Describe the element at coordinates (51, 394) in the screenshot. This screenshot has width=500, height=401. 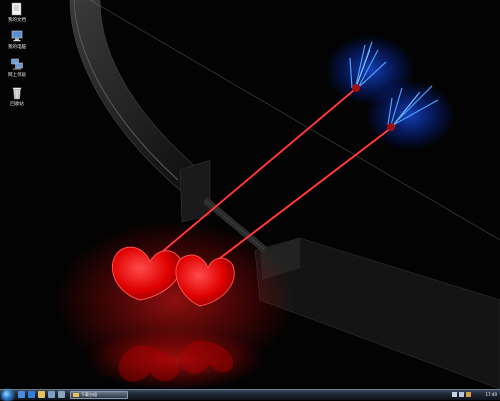
I see `media-player-icon` at that location.